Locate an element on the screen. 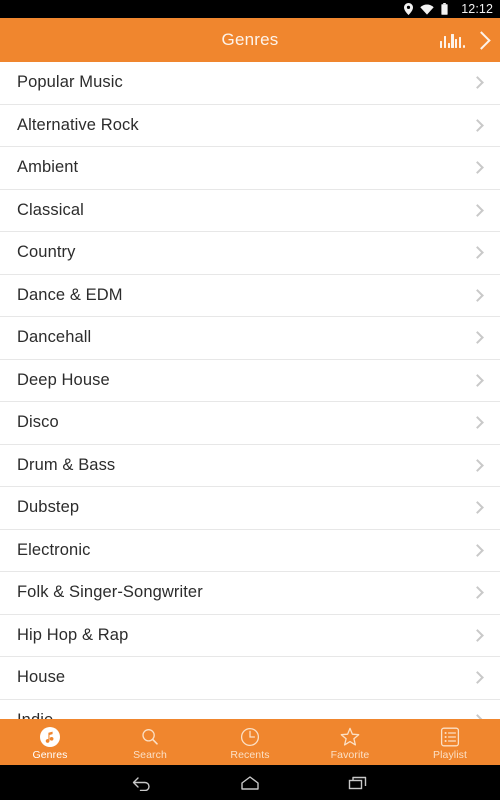  star-icon-wrap is located at coordinates (350, 737).